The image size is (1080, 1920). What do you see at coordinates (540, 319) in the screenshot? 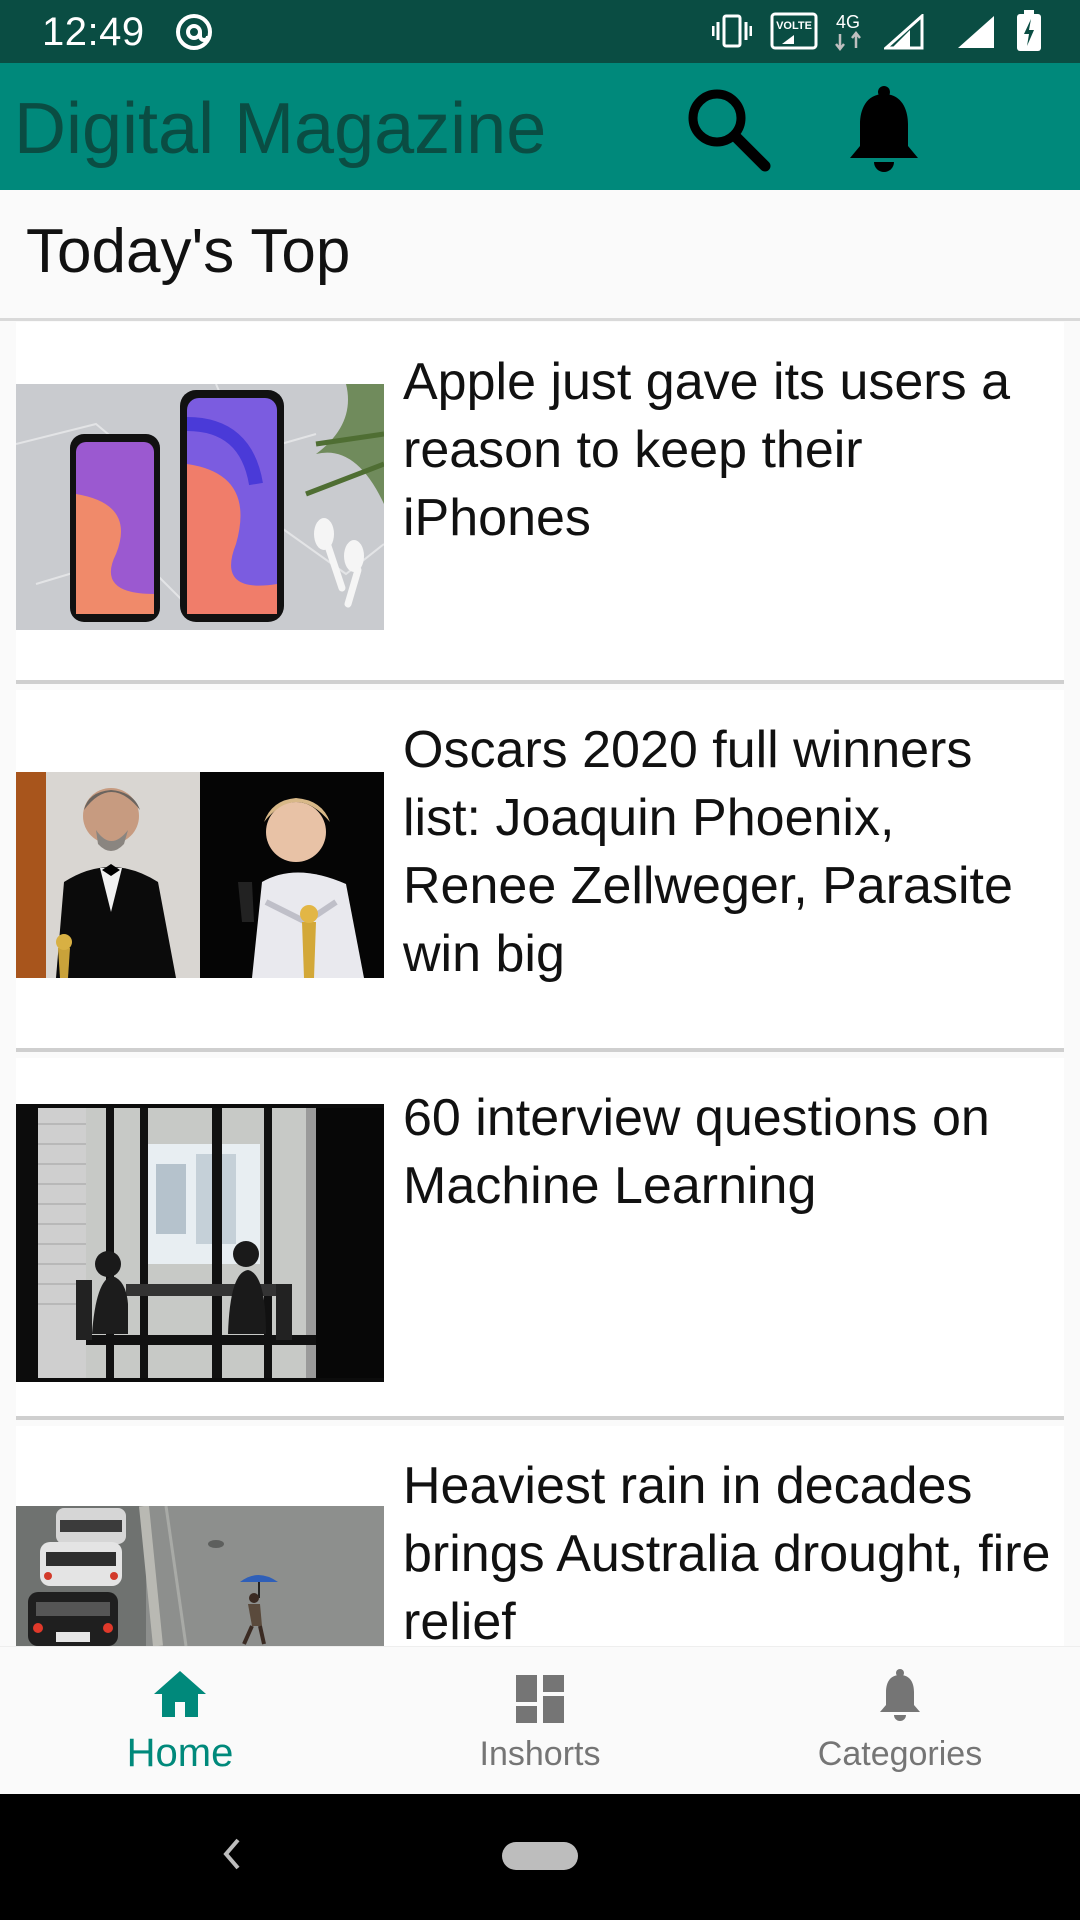
I see `section-divider` at bounding box center [540, 319].